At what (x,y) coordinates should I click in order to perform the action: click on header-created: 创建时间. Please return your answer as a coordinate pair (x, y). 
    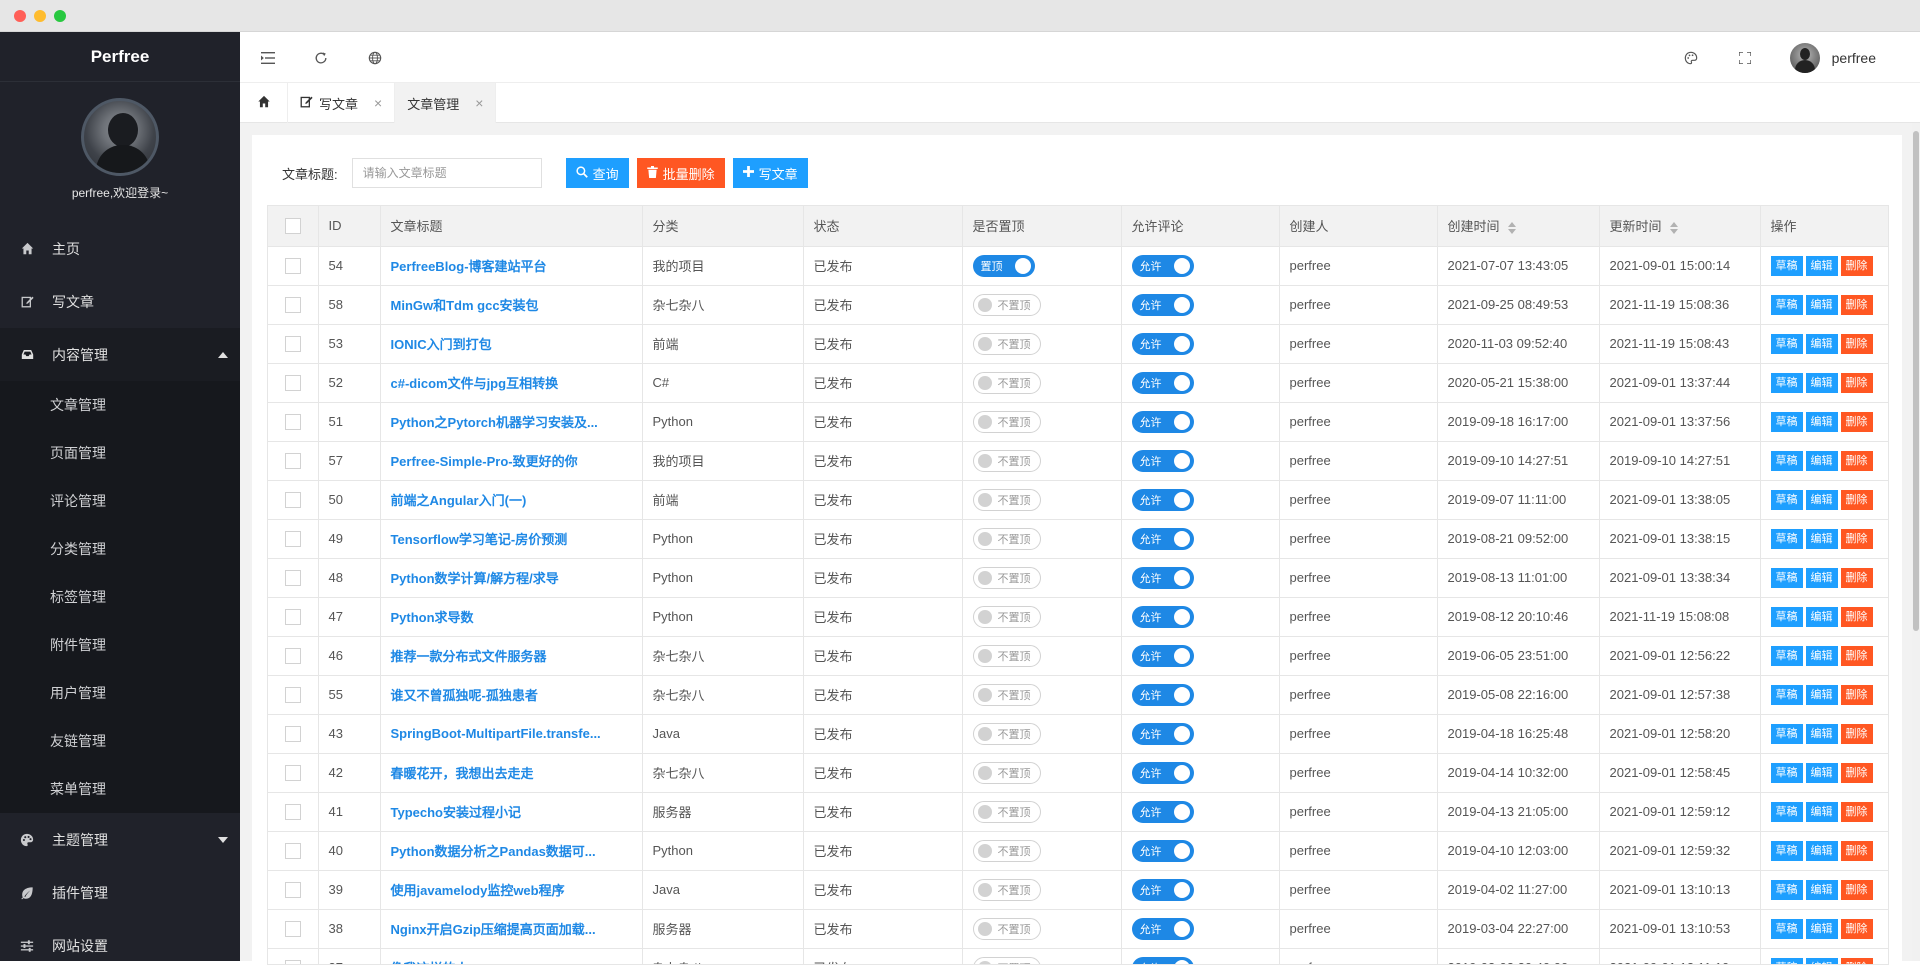
    Looking at the image, I should click on (1518, 226).